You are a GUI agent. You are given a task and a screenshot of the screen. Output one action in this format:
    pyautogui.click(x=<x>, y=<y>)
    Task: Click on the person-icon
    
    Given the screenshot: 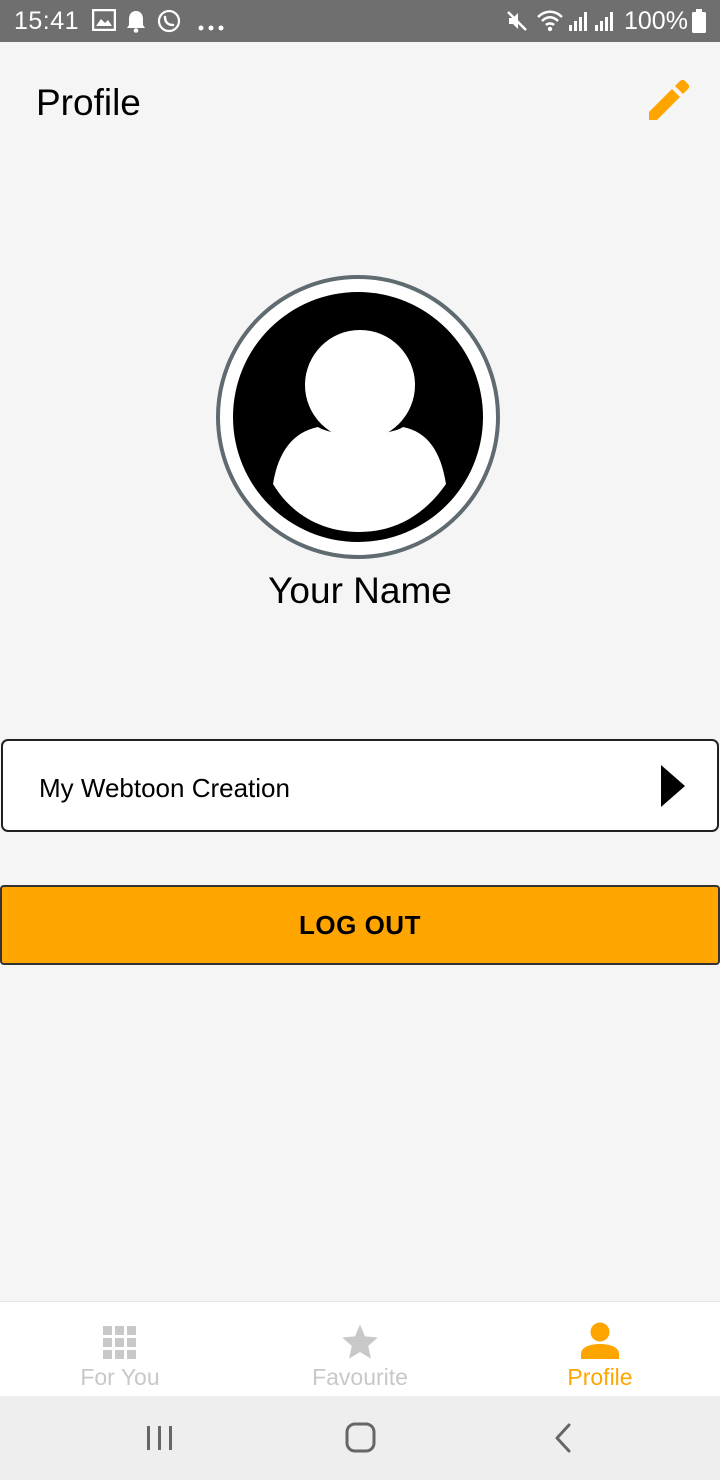 What is the action you would take?
    pyautogui.click(x=600, y=1343)
    